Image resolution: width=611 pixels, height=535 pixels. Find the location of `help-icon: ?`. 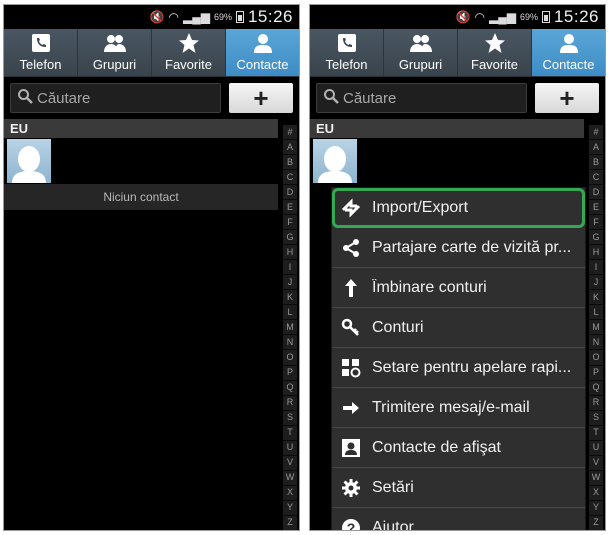

help-icon: ? is located at coordinates (351, 524).